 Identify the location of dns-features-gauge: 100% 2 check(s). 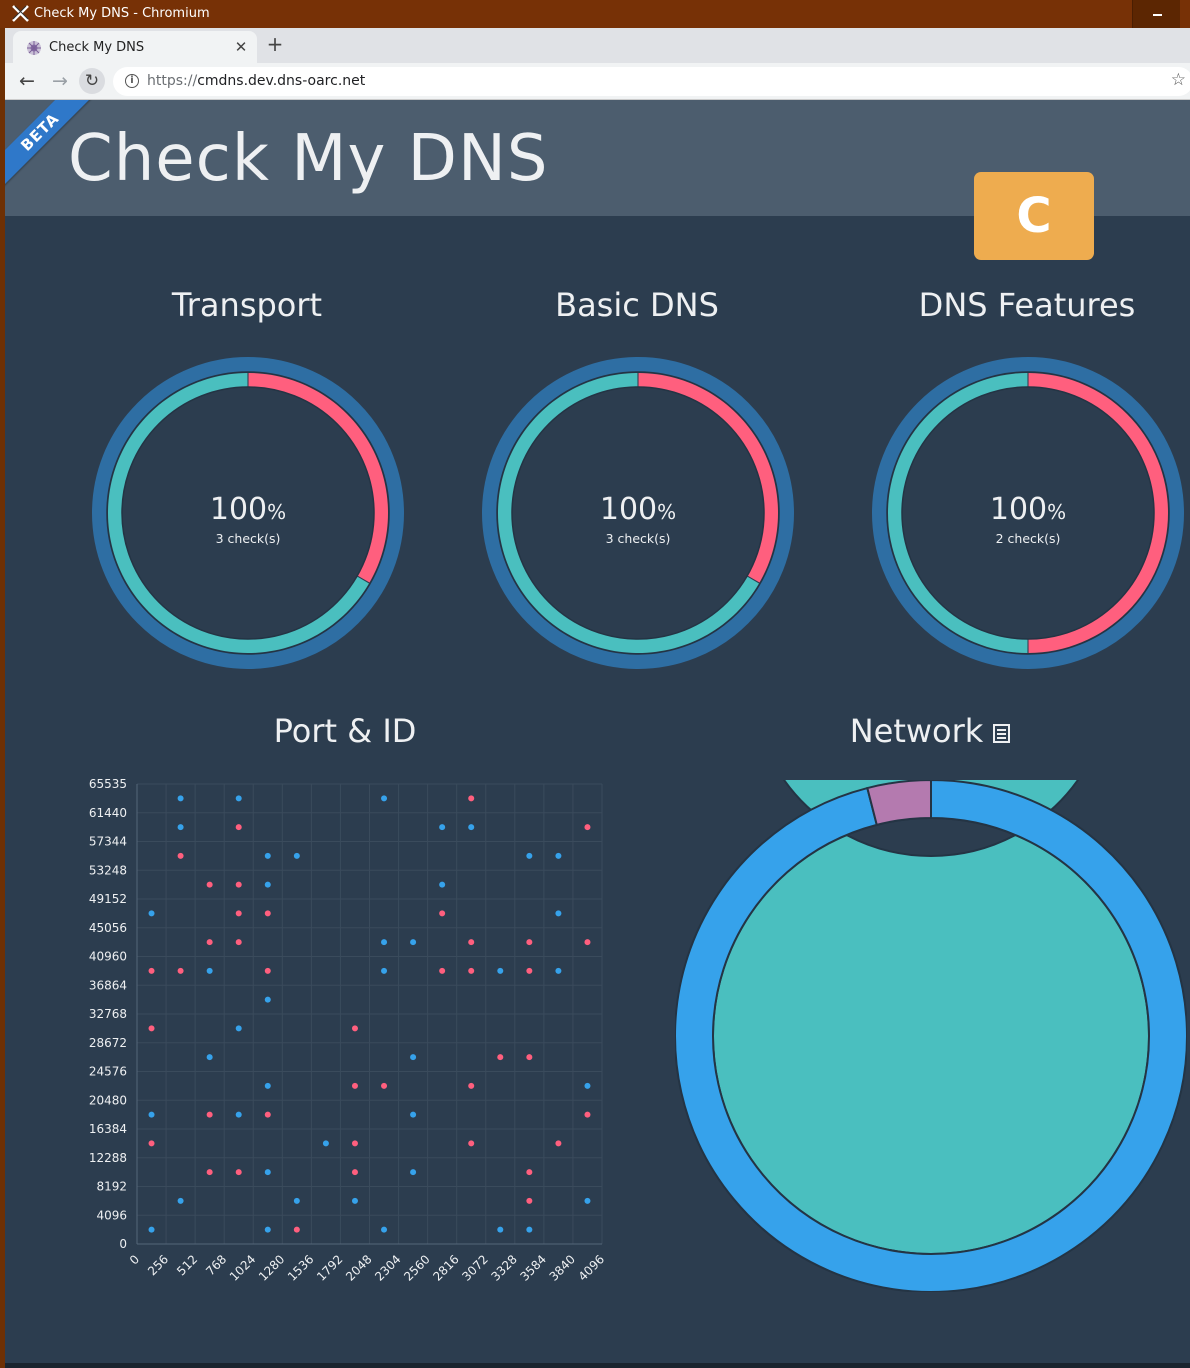
(1028, 513).